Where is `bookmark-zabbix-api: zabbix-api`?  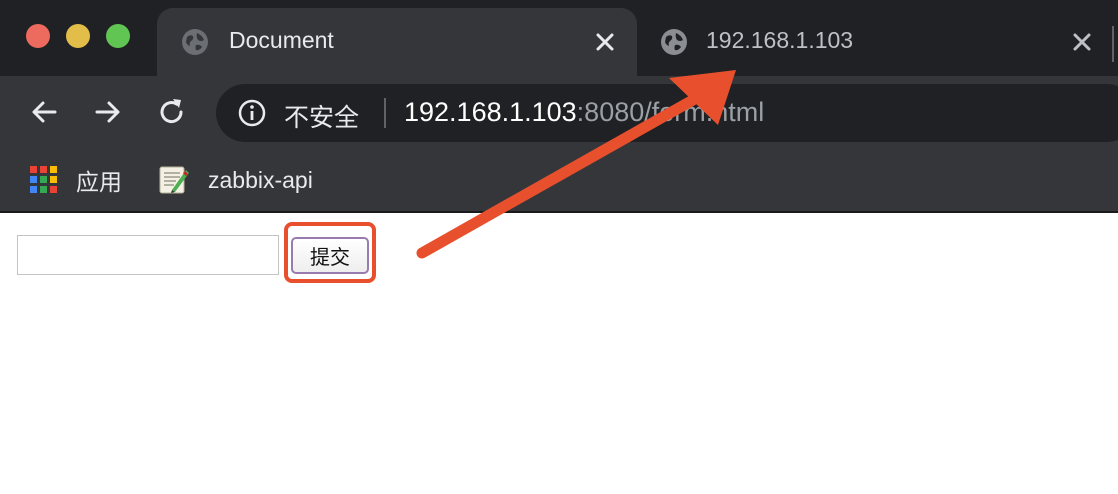 bookmark-zabbix-api: zabbix-api is located at coordinates (235, 180).